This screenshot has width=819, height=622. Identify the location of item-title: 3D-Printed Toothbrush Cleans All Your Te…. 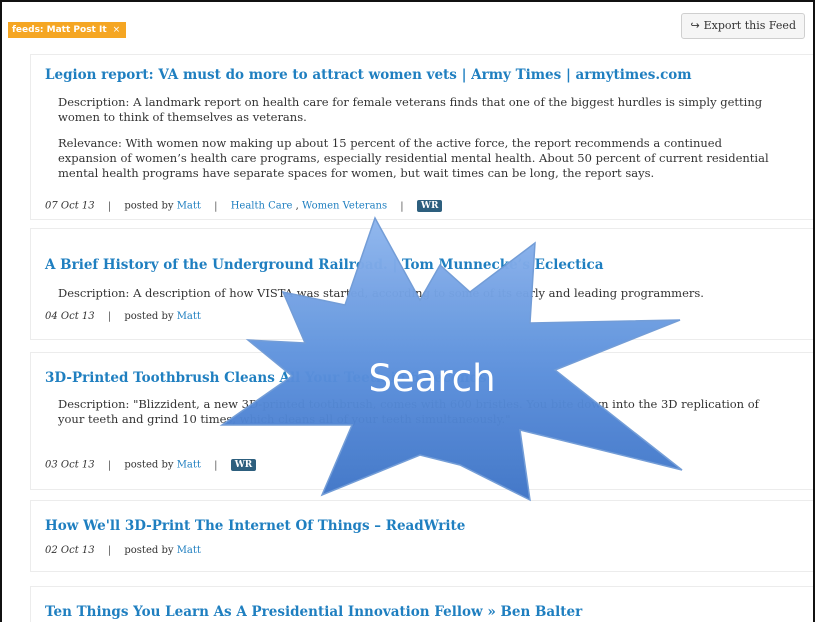
(266, 378).